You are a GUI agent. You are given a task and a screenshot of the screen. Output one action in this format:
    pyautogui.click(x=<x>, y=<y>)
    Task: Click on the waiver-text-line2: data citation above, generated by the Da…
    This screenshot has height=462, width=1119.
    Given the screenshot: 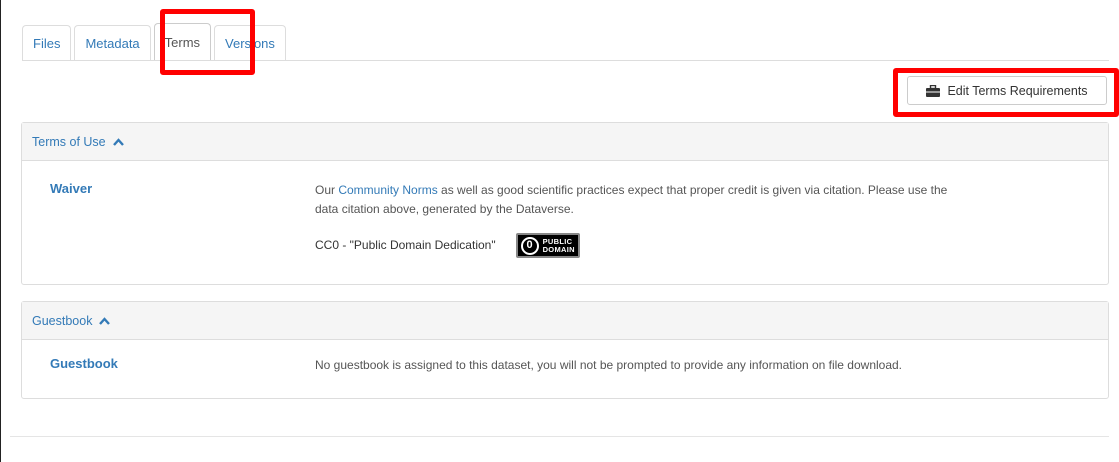 What is the action you would take?
    pyautogui.click(x=444, y=209)
    